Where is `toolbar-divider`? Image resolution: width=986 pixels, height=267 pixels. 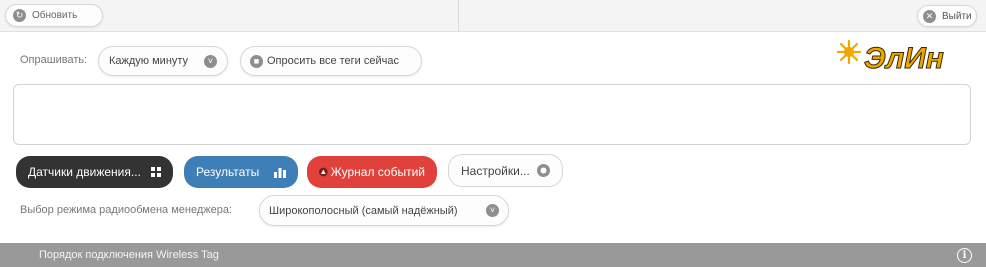 toolbar-divider is located at coordinates (458, 16).